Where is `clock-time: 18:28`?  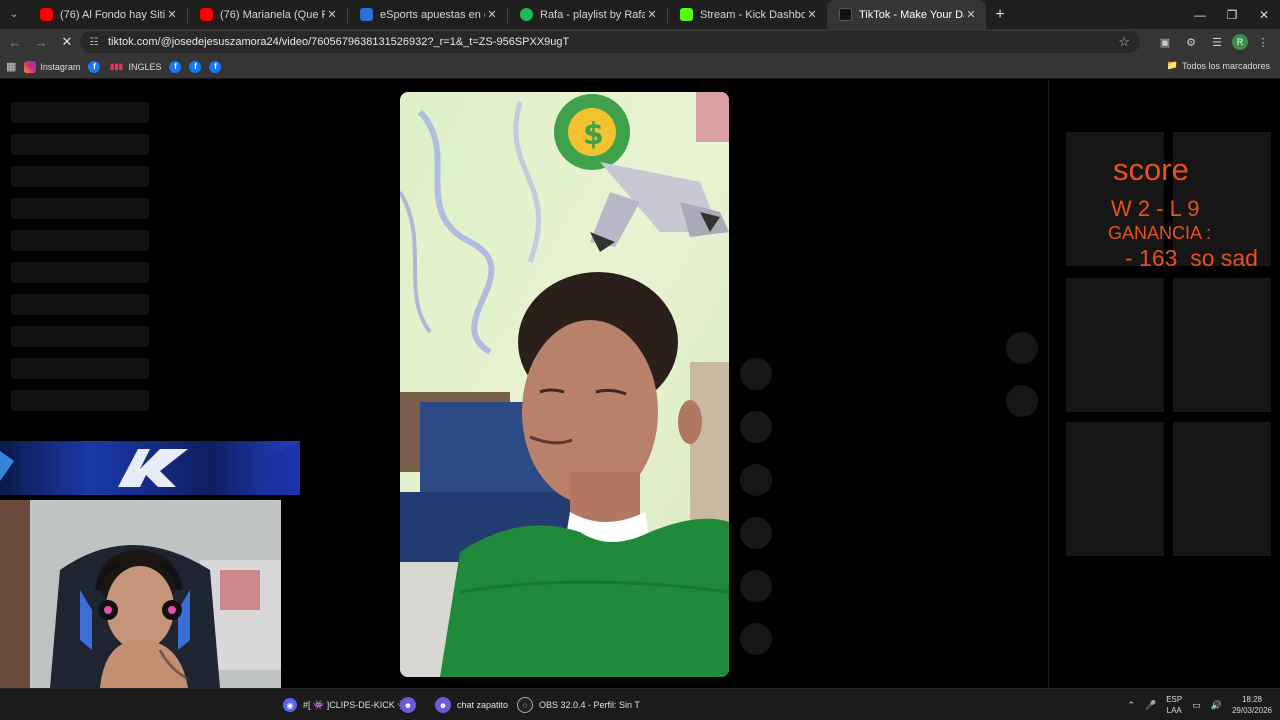 clock-time: 18:28 is located at coordinates (1251, 699).